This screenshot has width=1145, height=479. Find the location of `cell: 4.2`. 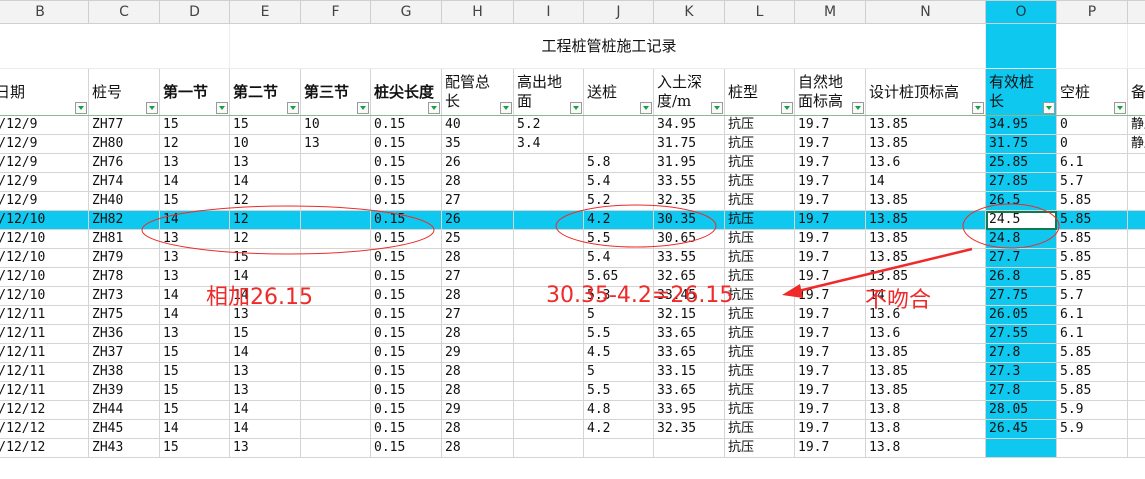

cell: 4.2 is located at coordinates (618, 429).